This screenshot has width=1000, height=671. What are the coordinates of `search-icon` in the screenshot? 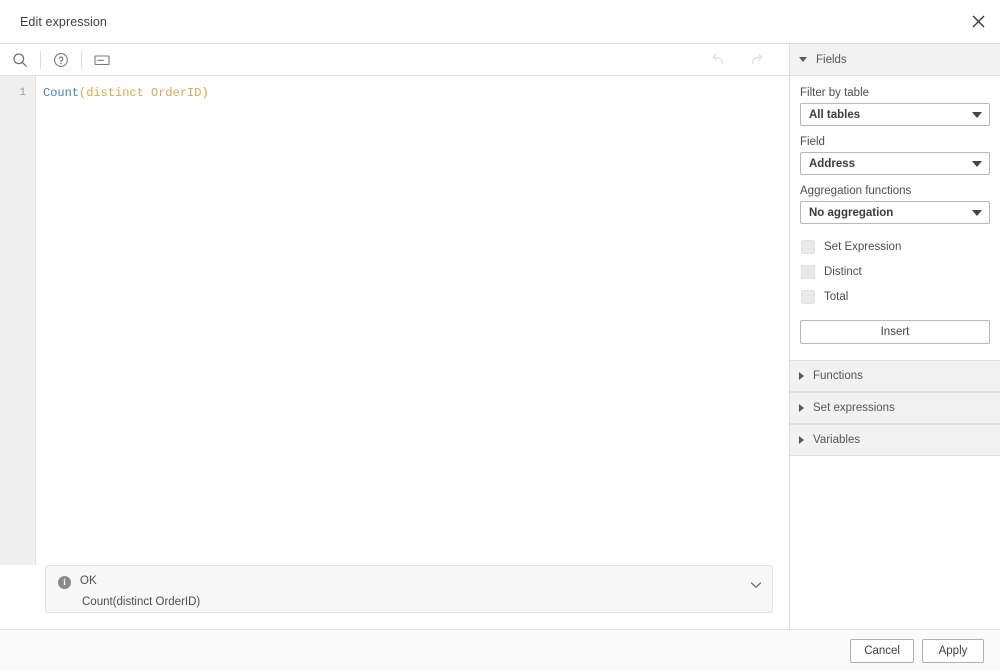 It's located at (20, 60).